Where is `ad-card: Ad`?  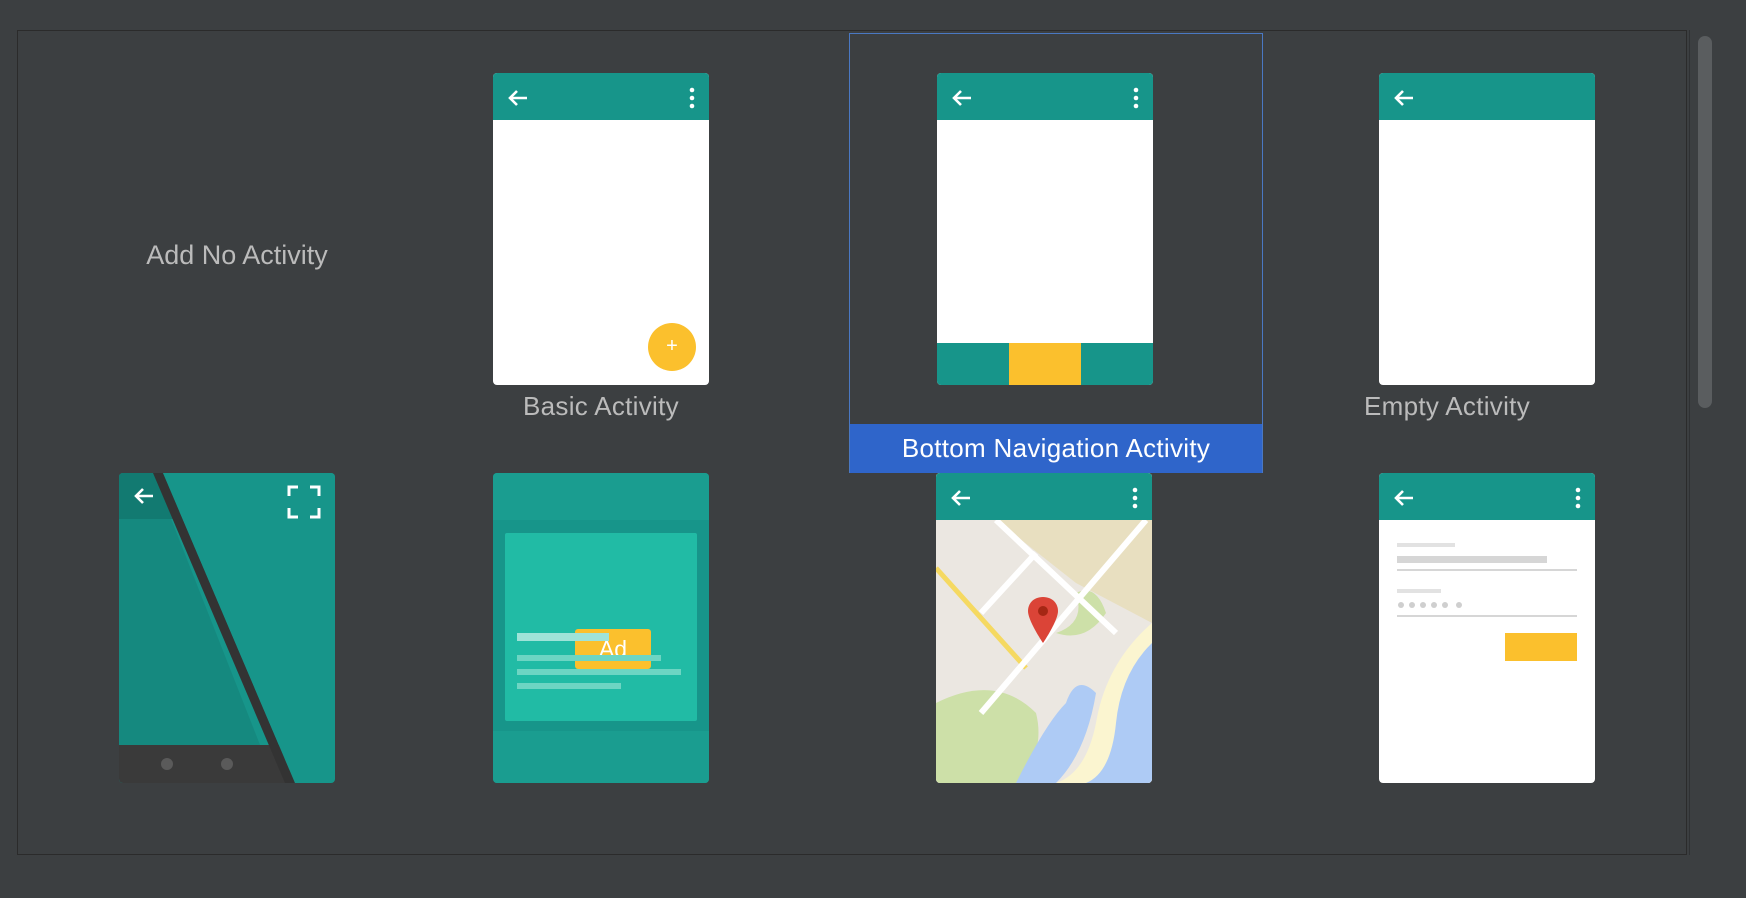
ad-card: Ad is located at coordinates (601, 627).